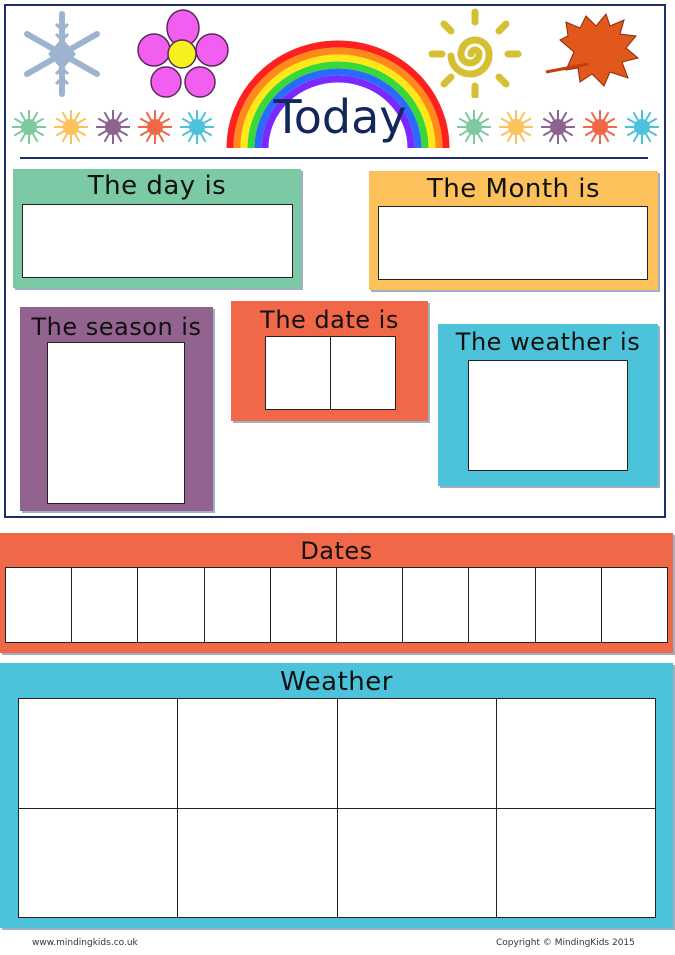  What do you see at coordinates (592, 49) in the screenshot?
I see `autumn-leaf-icon` at bounding box center [592, 49].